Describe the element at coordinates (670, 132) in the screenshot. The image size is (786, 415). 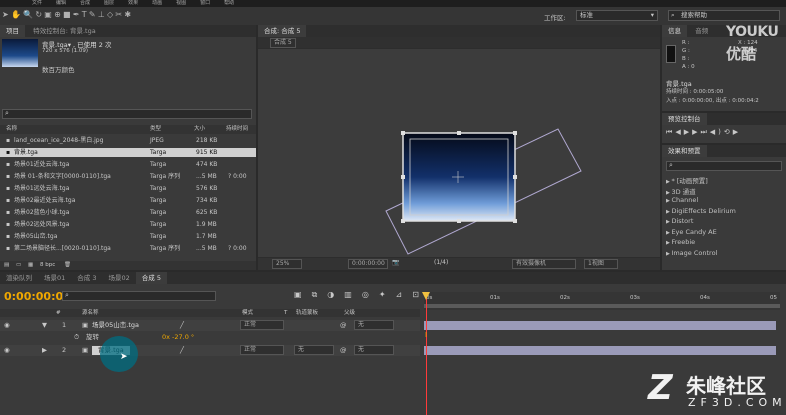
I see `first-frame-icon: ⏮` at that location.